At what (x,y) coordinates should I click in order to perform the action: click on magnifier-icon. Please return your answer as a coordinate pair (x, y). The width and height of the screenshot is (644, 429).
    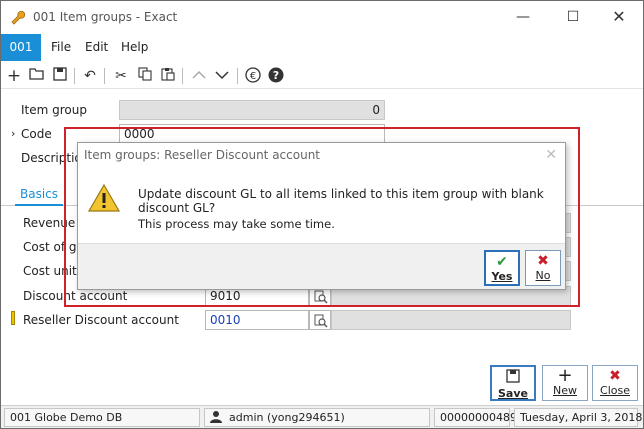
    Looking at the image, I should click on (321, 321).